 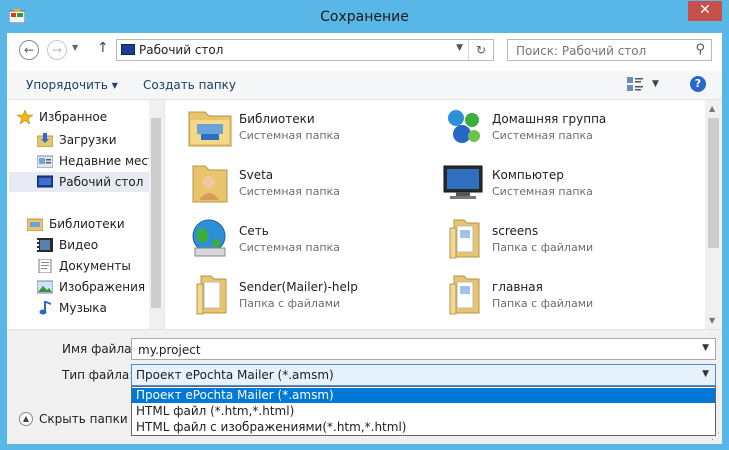 I want to click on item-name: Sender(Mailer)-help, so click(x=298, y=287).